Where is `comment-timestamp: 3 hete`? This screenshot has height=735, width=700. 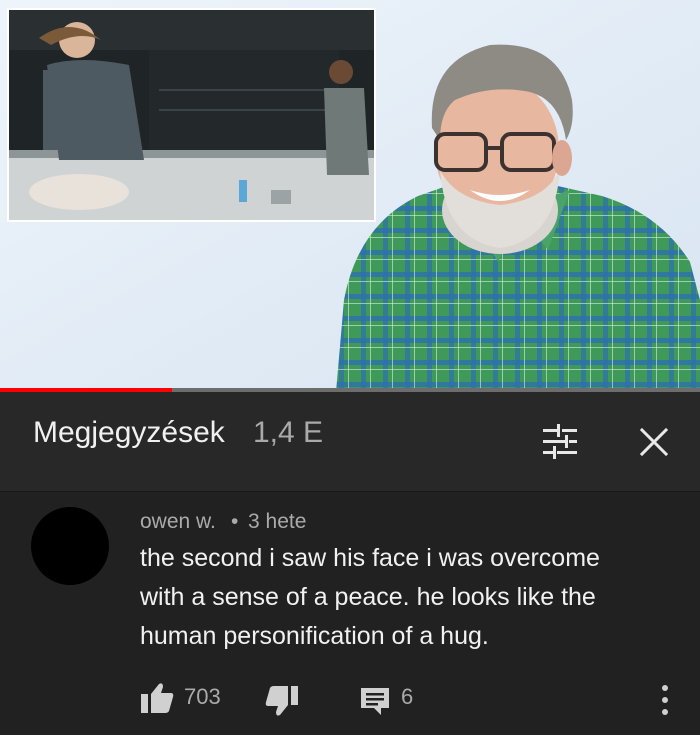
comment-timestamp: 3 hete is located at coordinates (277, 521).